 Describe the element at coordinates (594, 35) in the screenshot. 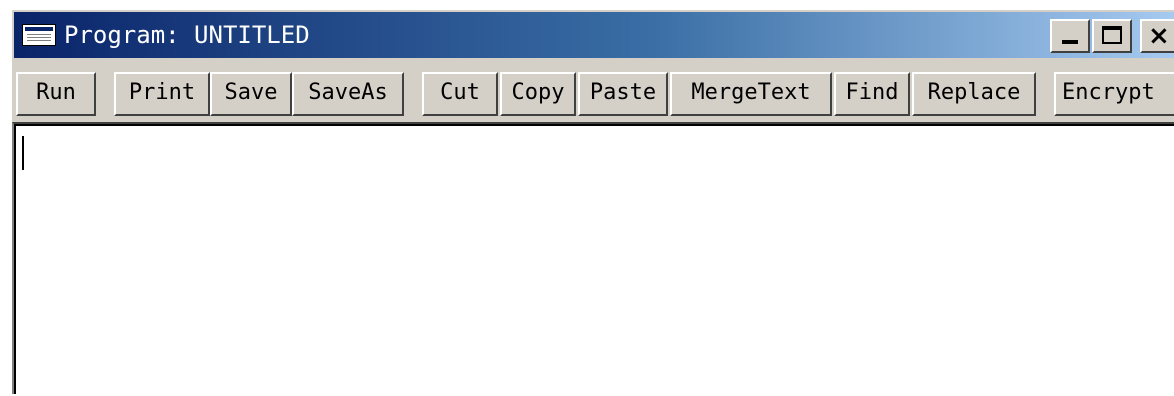

I see `title-bar: Program: UNTITLED ×` at that location.